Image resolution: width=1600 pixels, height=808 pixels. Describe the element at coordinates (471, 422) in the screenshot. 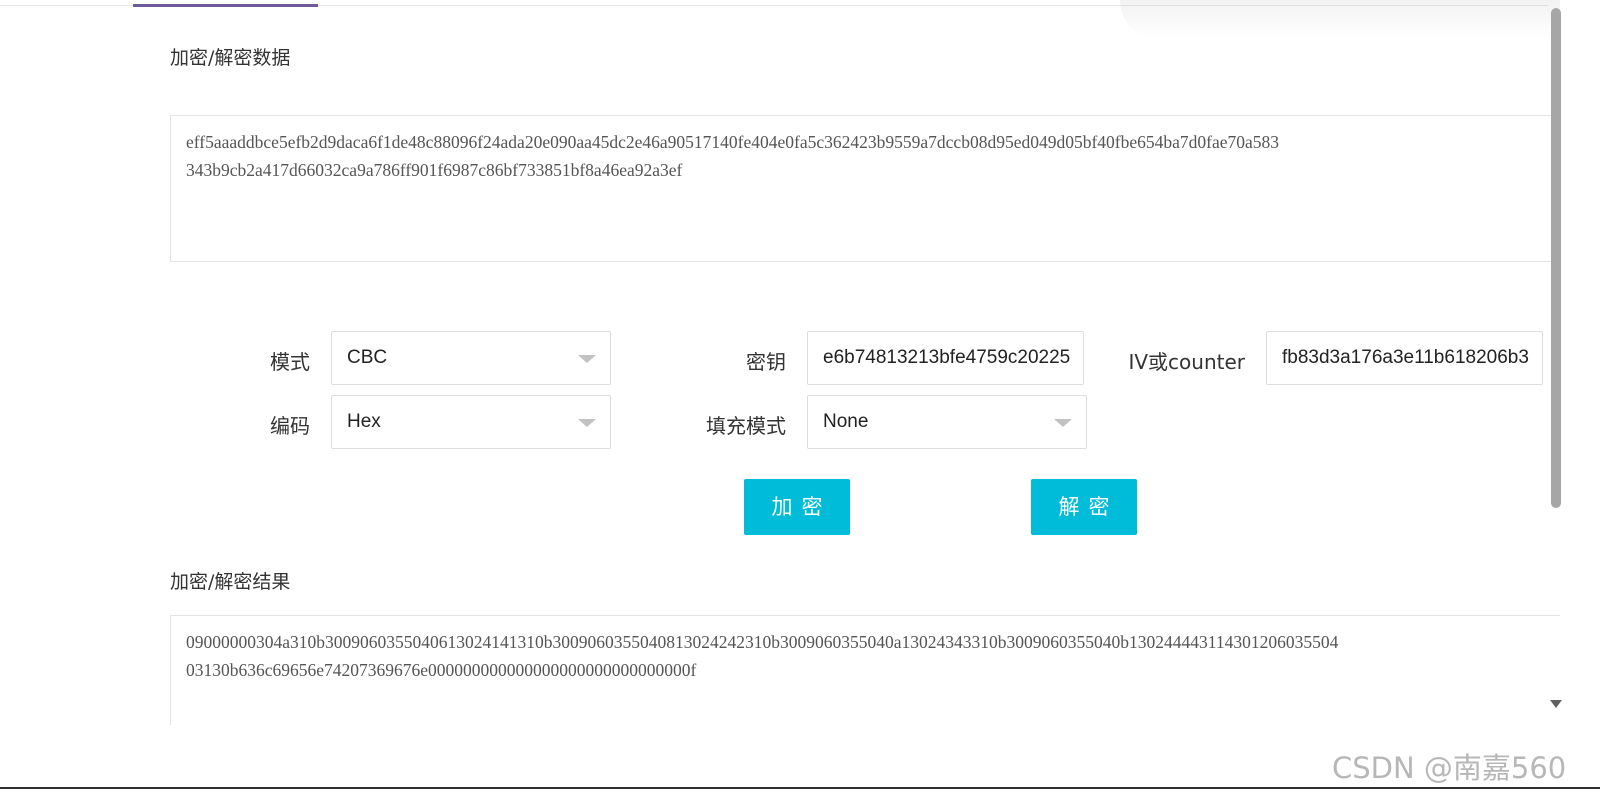

I see `encoding-select: Hex` at that location.